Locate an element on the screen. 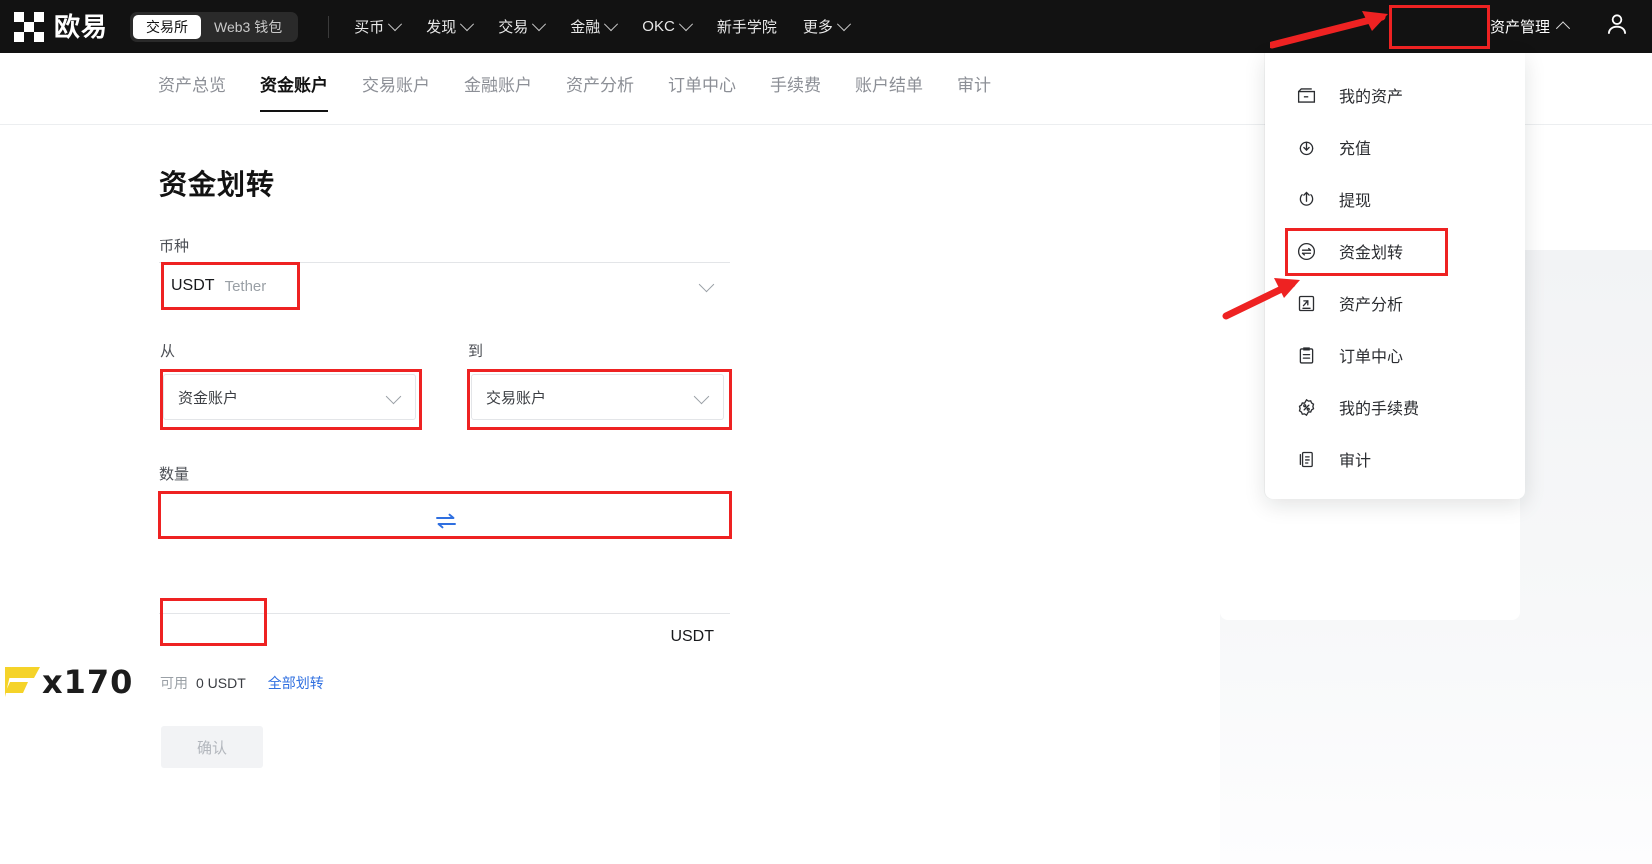 This screenshot has height=864, width=1652. main-nav: 买币 发现 交易 金融 OKC 新手学院 更多 is located at coordinates (602, 26).